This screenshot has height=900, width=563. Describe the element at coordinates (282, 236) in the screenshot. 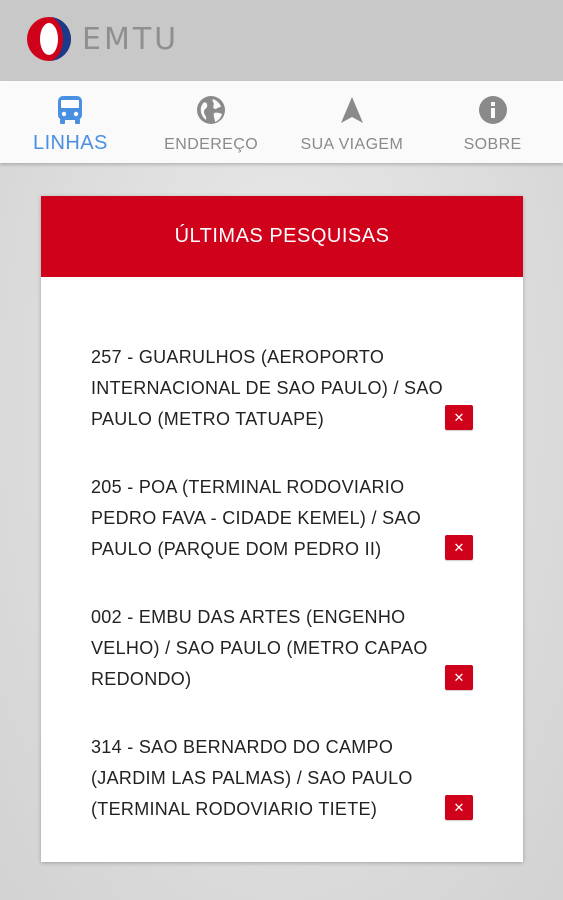

I see `card-title: ÚLTIMAS PESQUISAS` at that location.